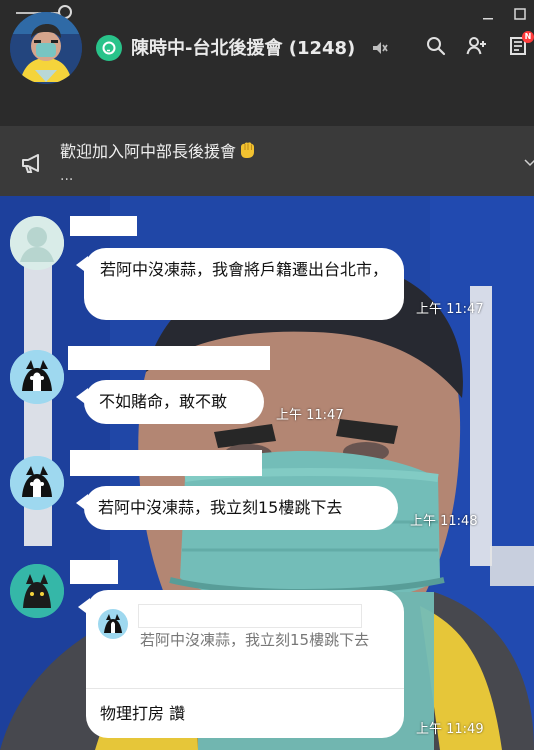 This screenshot has width=534, height=750. What do you see at coordinates (444, 521) in the screenshot?
I see `message-time-3: 上午 11:48` at bounding box center [444, 521].